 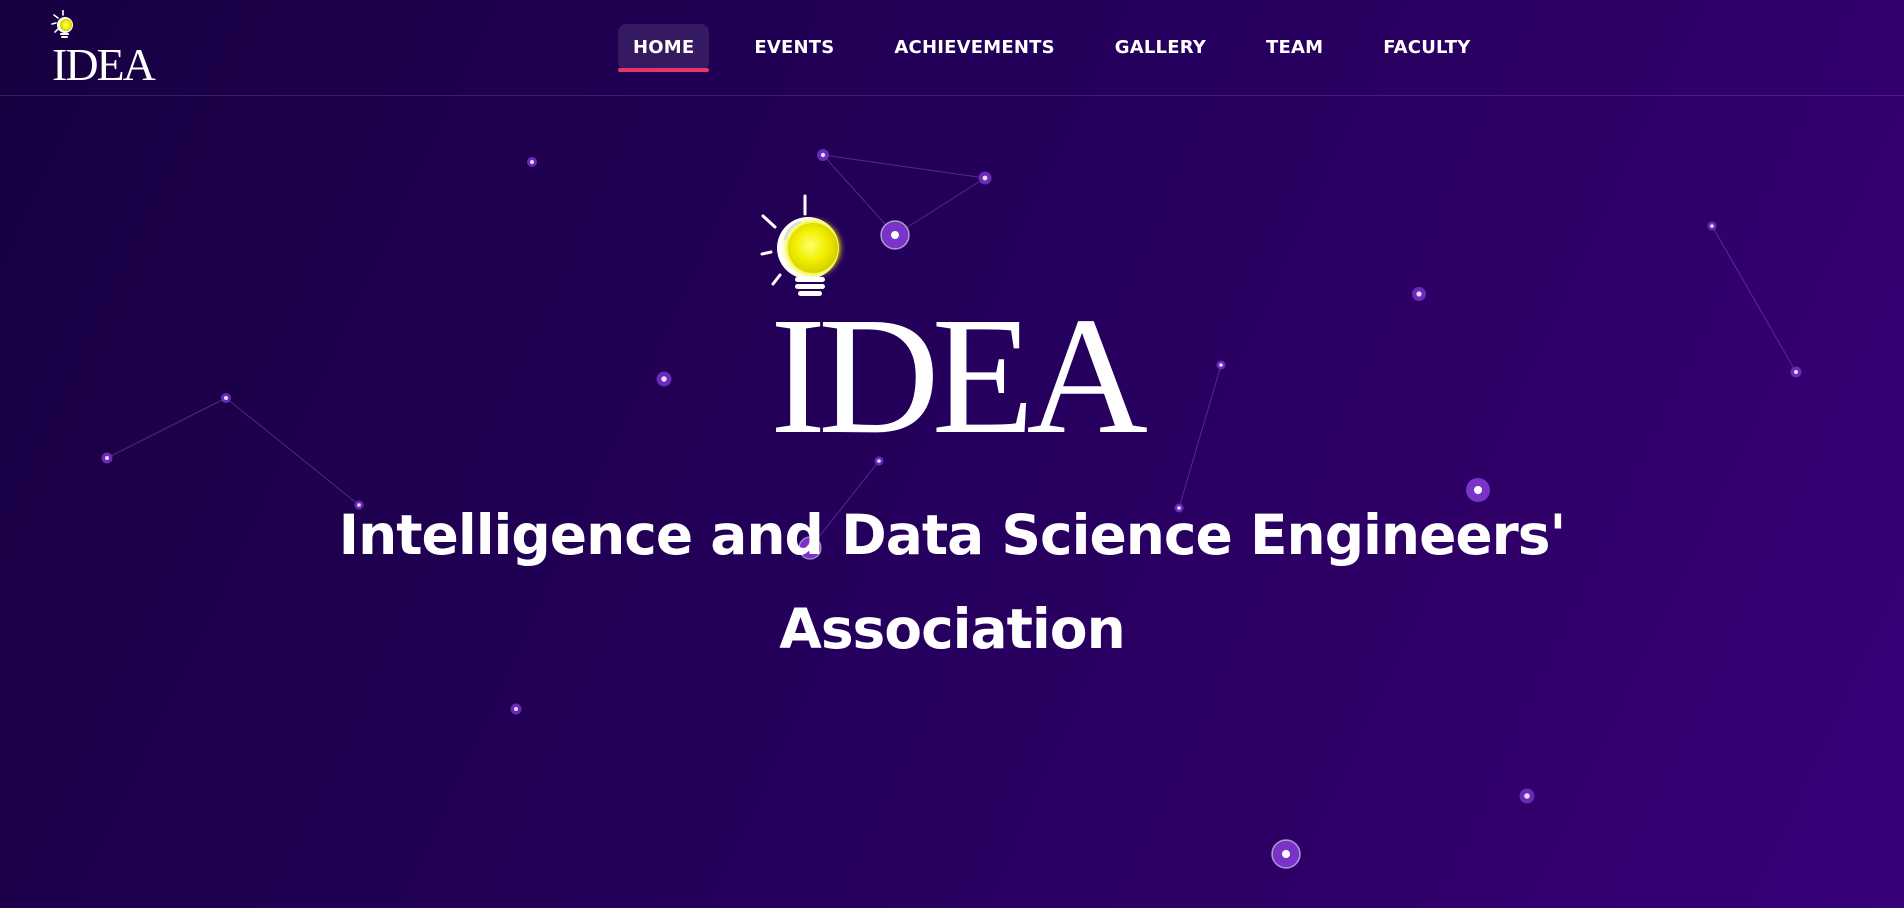 I want to click on hero-idea-logo: IDEA, so click(x=957, y=315).